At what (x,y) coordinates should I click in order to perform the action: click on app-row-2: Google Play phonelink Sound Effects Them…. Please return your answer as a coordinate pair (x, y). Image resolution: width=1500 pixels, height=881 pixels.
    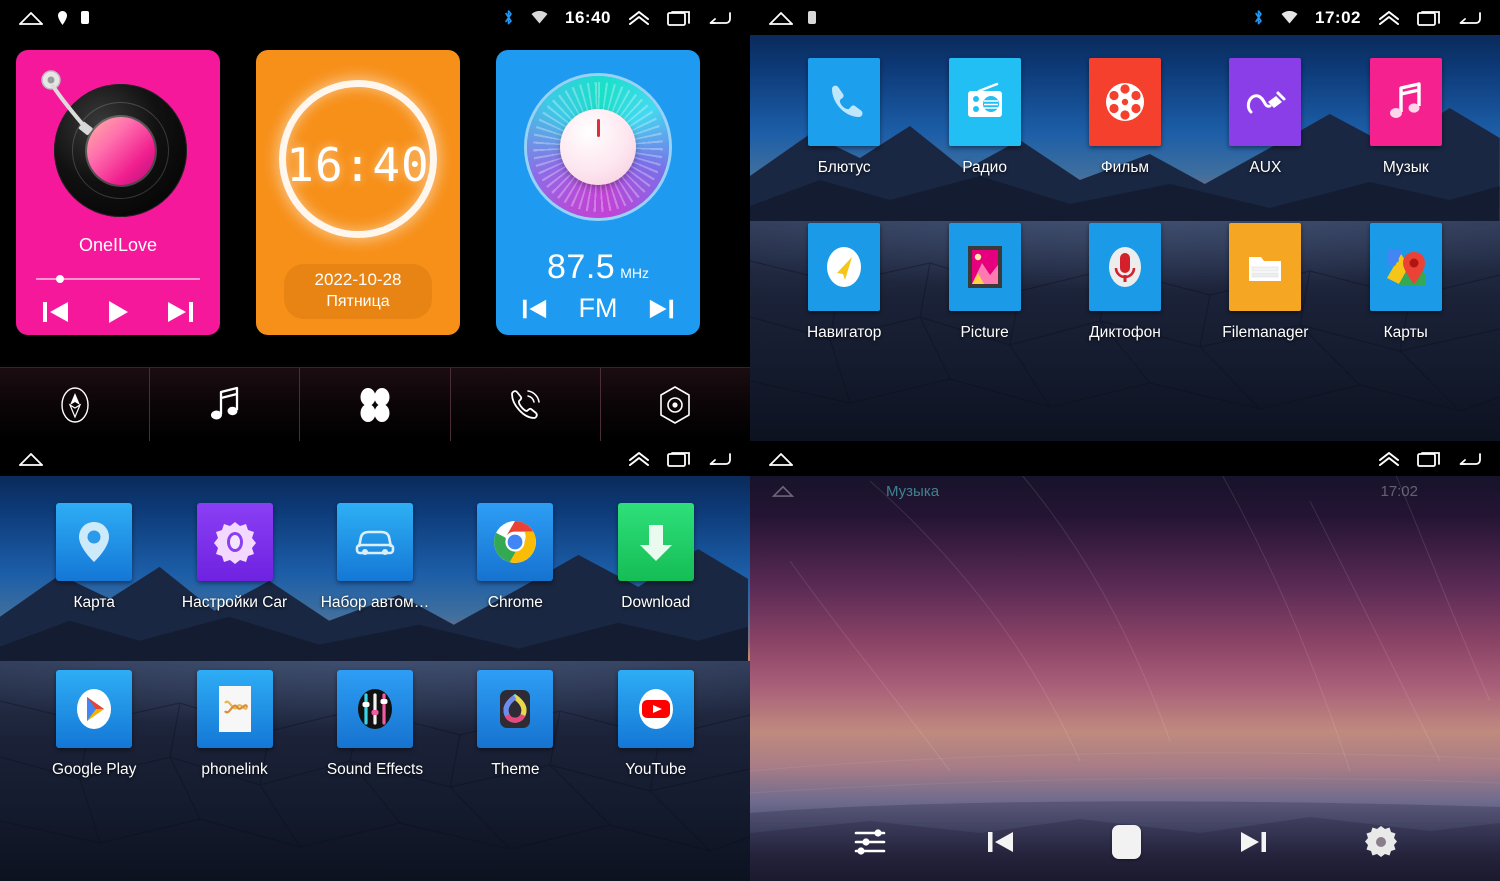
    Looking at the image, I should click on (375, 724).